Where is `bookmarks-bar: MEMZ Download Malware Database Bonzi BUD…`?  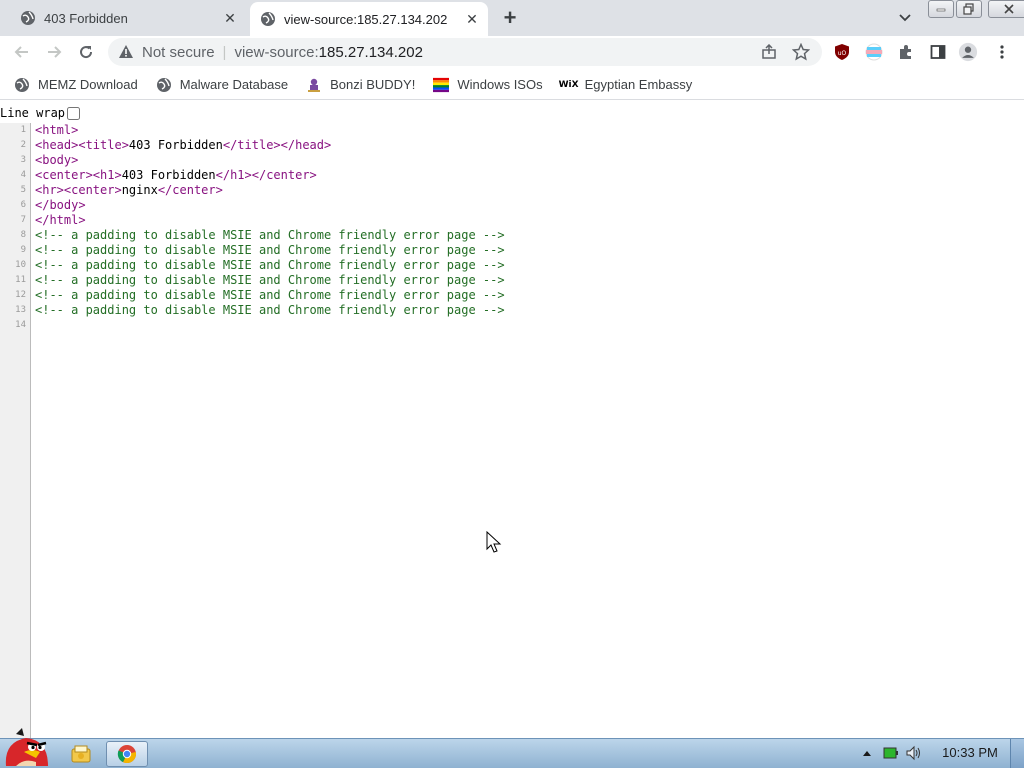
bookmarks-bar: MEMZ Download Malware Database Bonzi BUD… is located at coordinates (512, 85).